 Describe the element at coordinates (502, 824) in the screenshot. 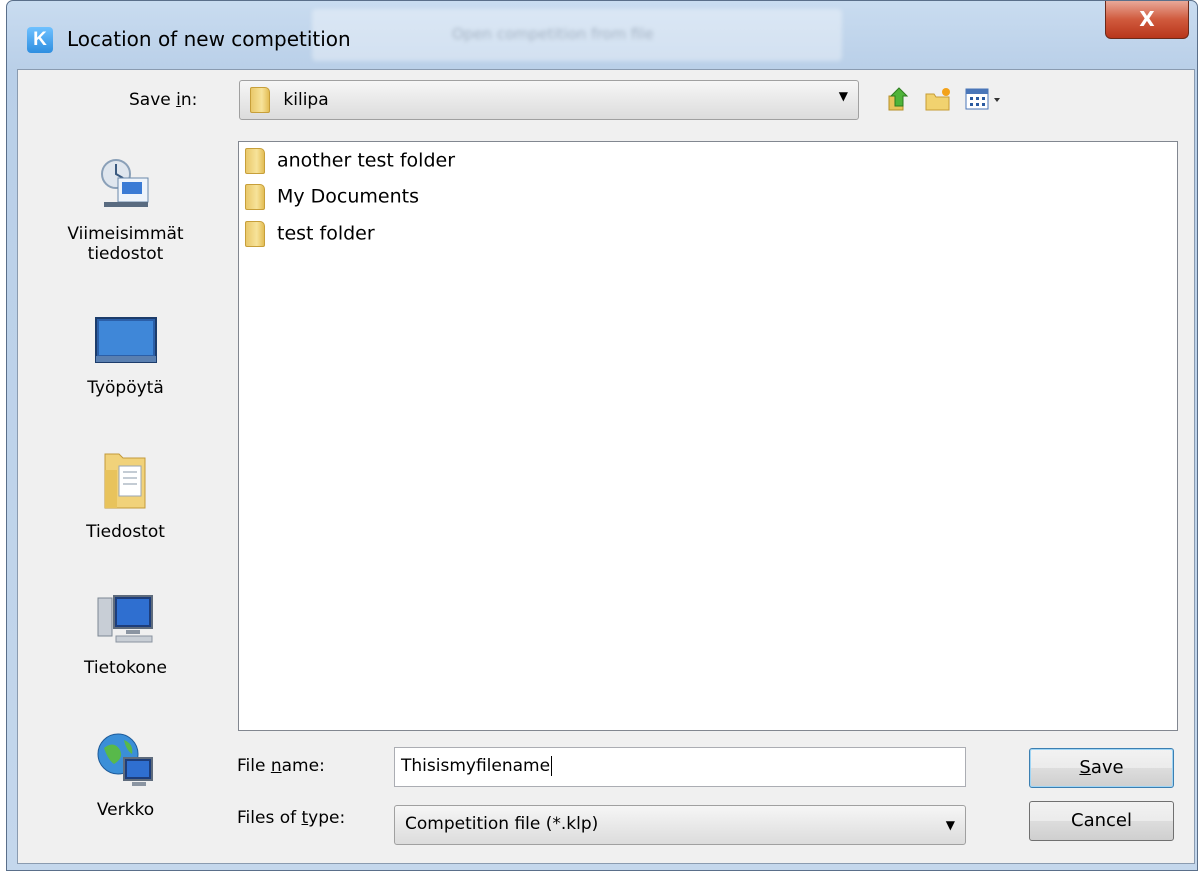

I see `file-type-value: Competition file (*.klp)` at that location.